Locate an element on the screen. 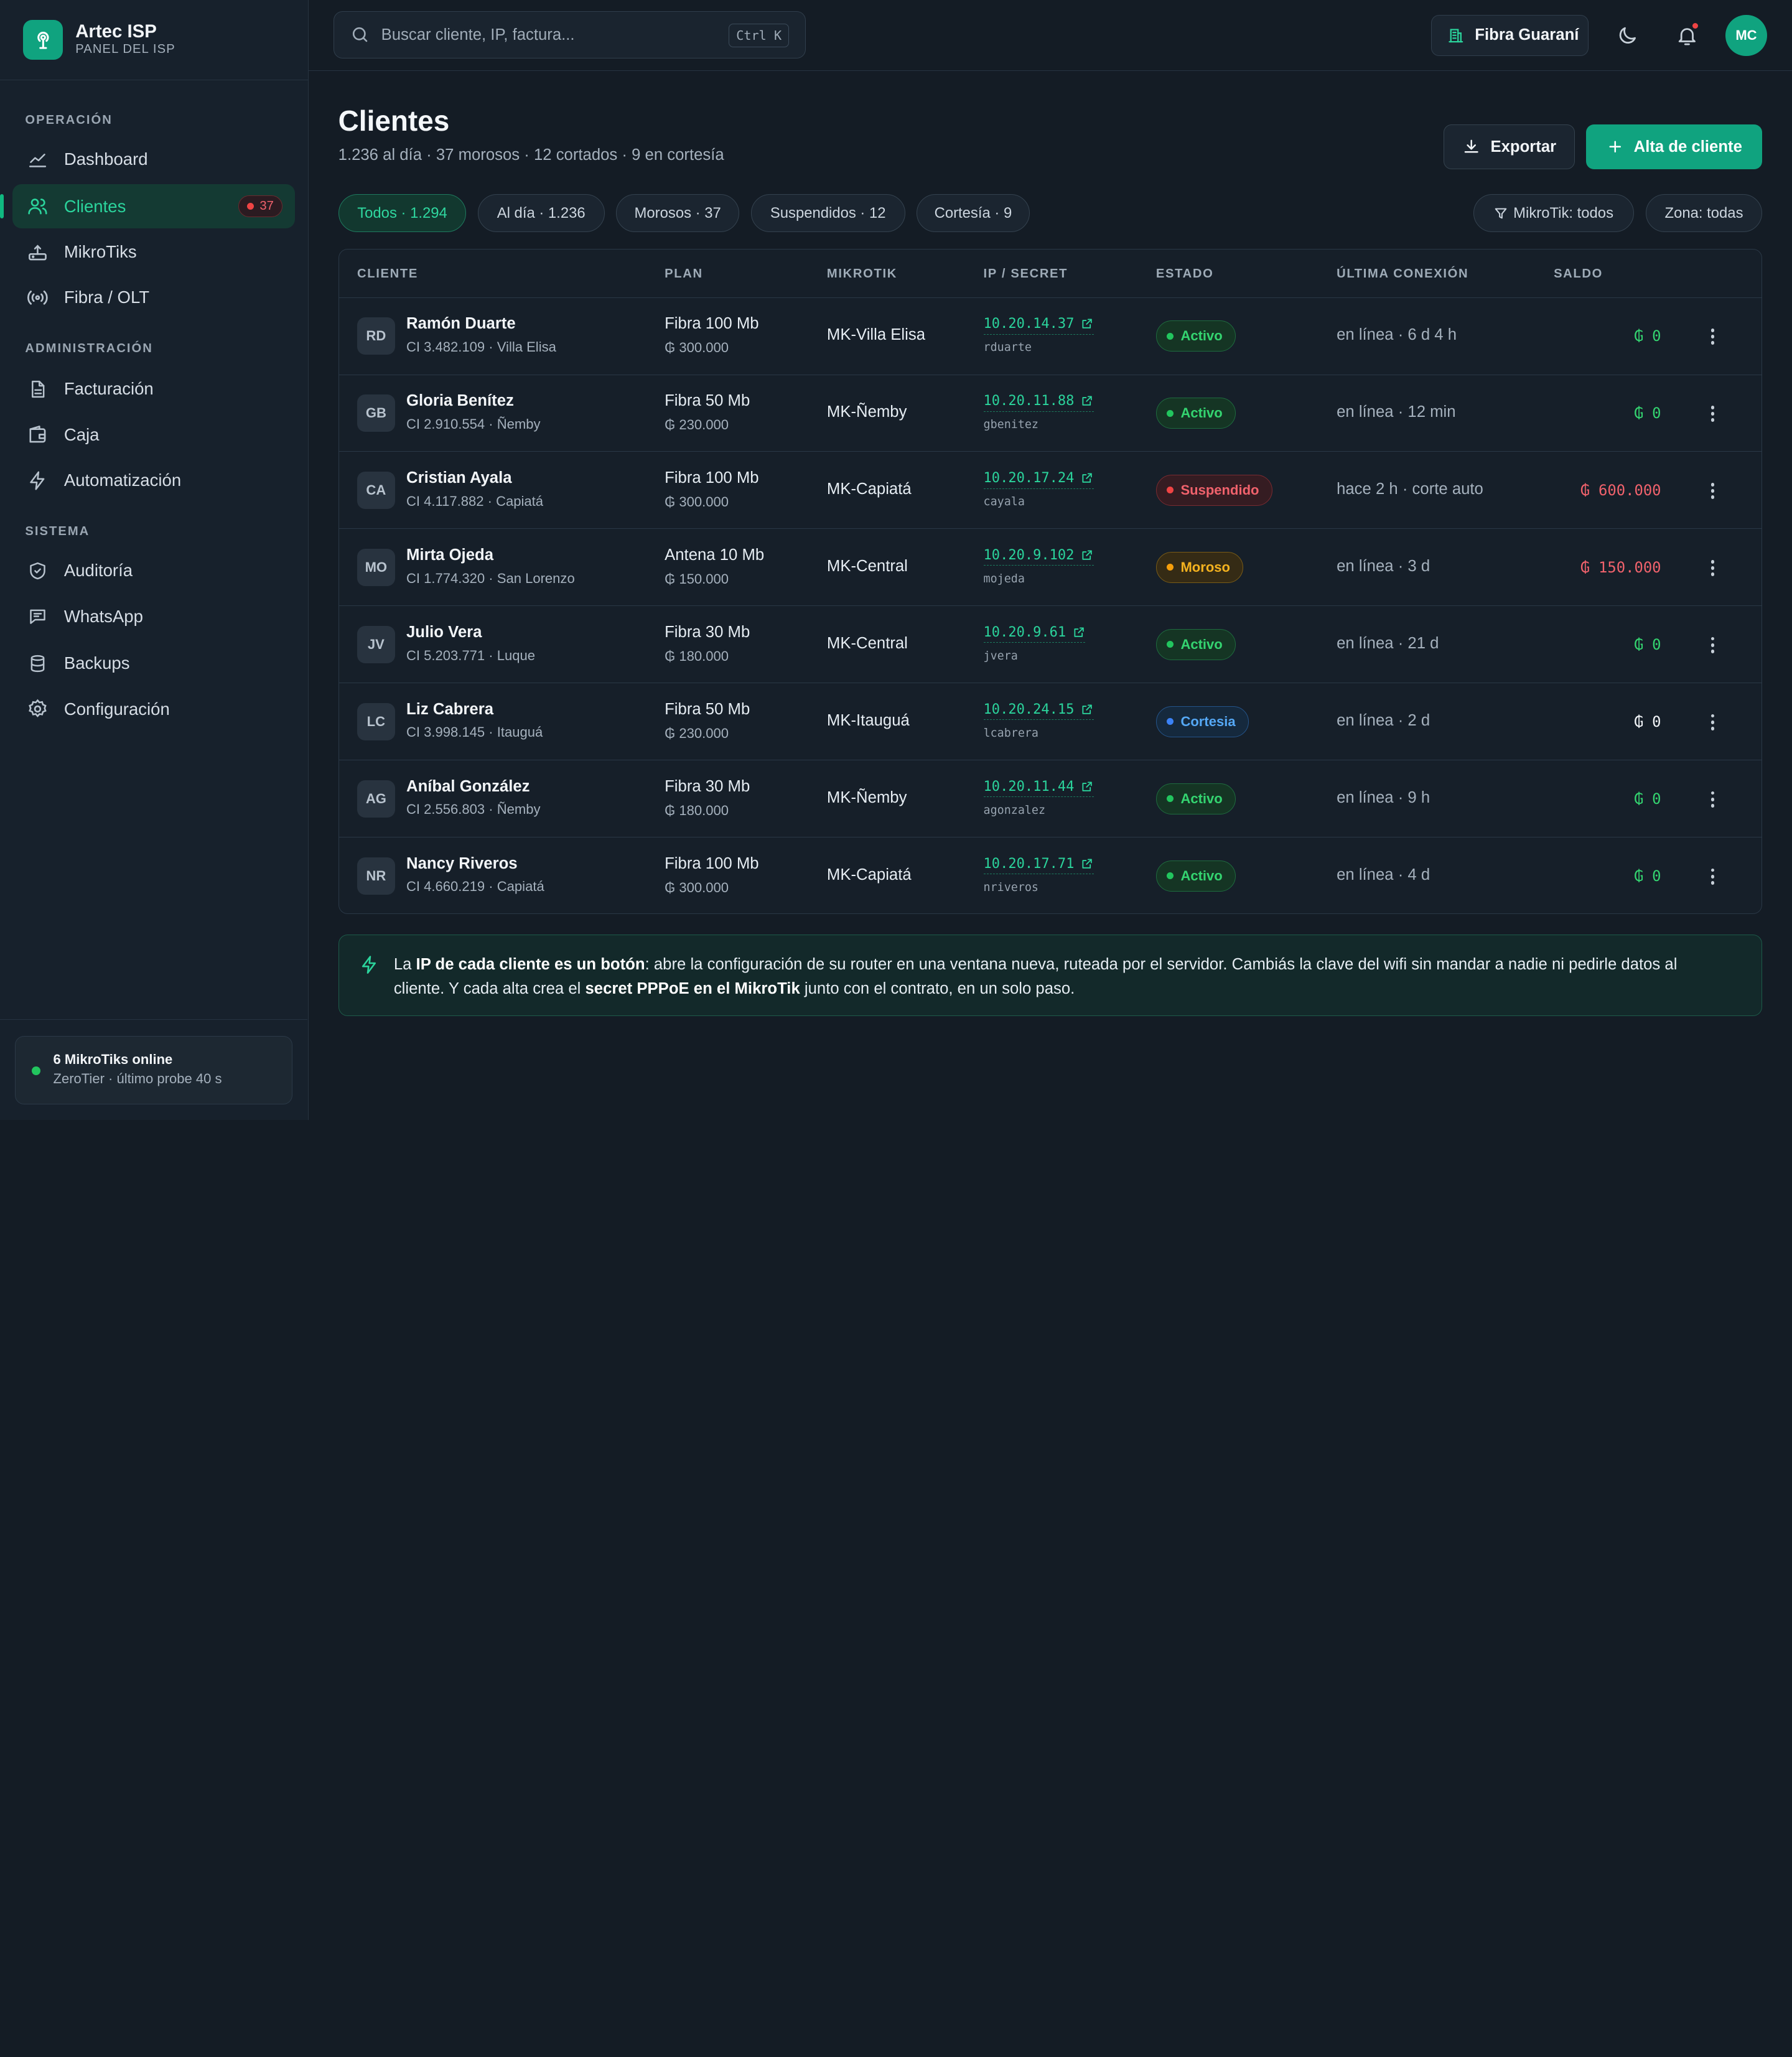 The height and width of the screenshot is (2057, 1792). client-name: Gloria Benítez is located at coordinates (460, 401).